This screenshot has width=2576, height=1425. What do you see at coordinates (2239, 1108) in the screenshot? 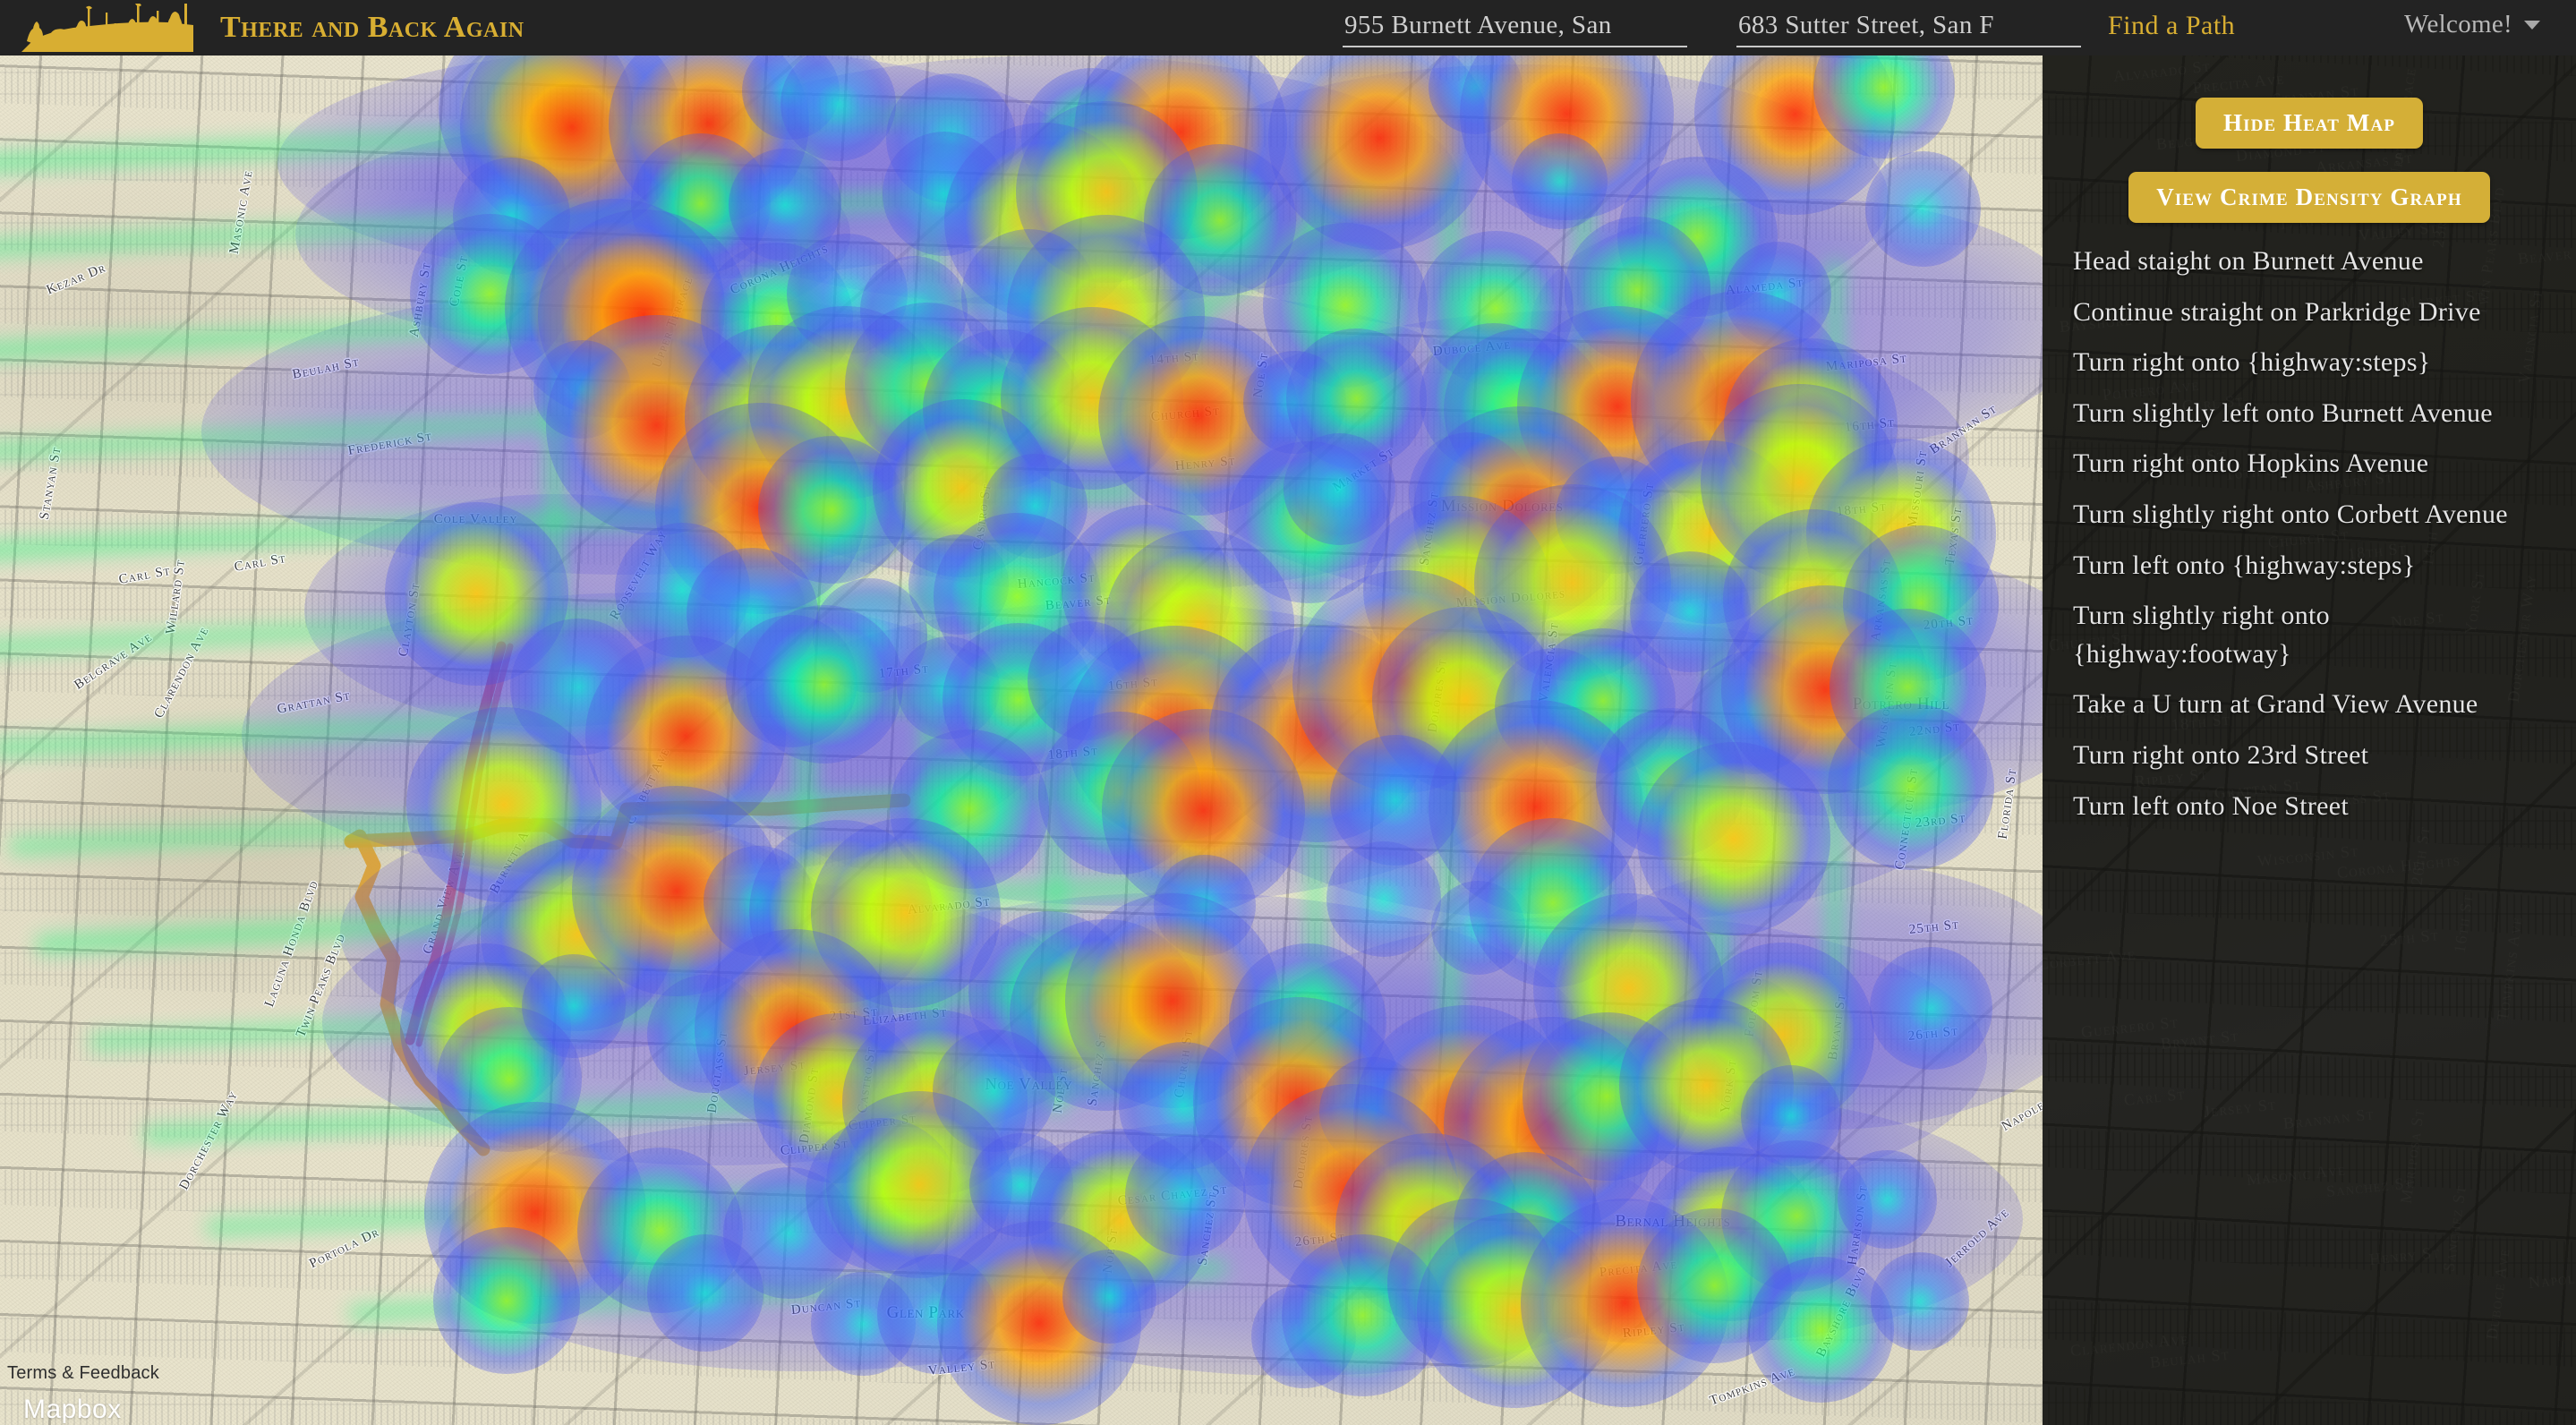
I see `sidebar-map-street-label: Jersey St` at bounding box center [2239, 1108].